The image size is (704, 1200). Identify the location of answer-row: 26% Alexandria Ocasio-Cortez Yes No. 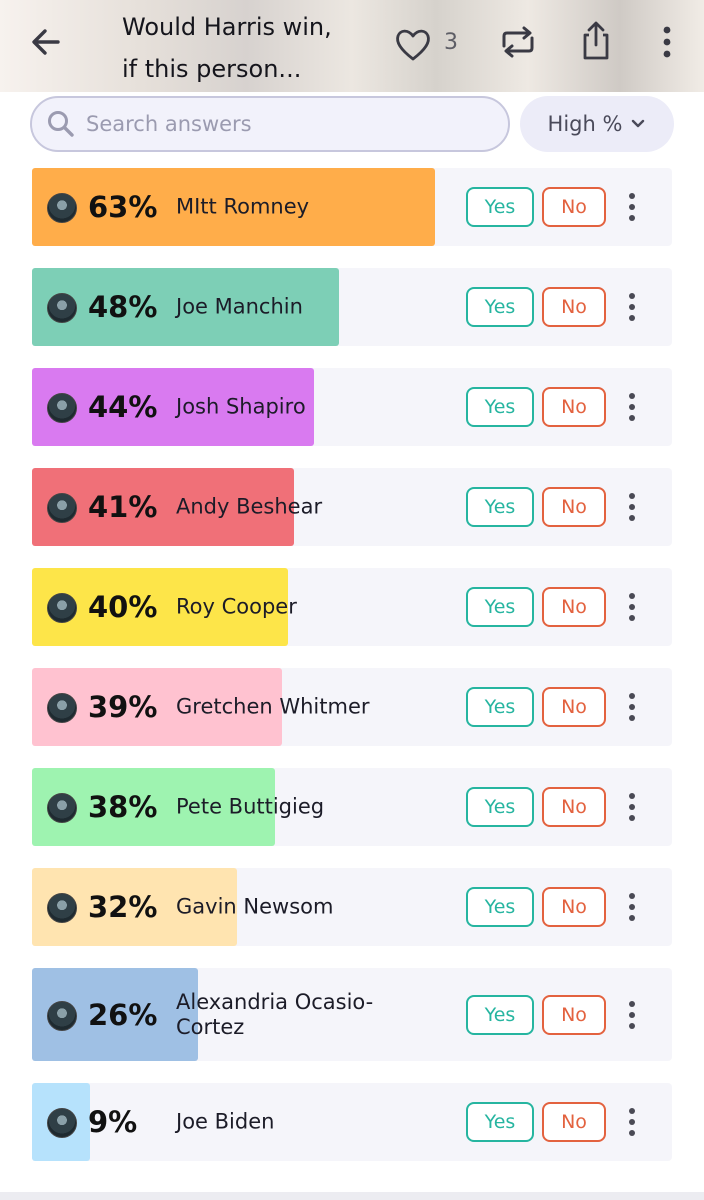
(352, 1014).